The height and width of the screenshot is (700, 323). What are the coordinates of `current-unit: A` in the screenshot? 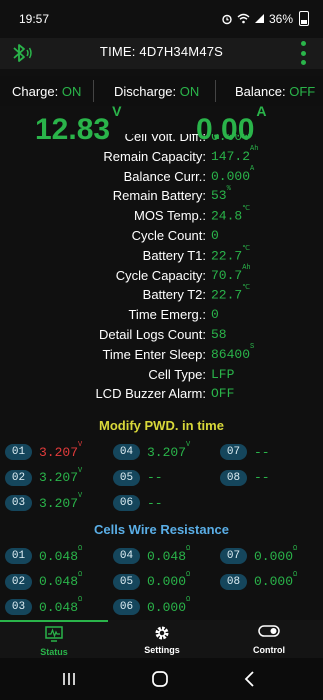 It's located at (261, 111).